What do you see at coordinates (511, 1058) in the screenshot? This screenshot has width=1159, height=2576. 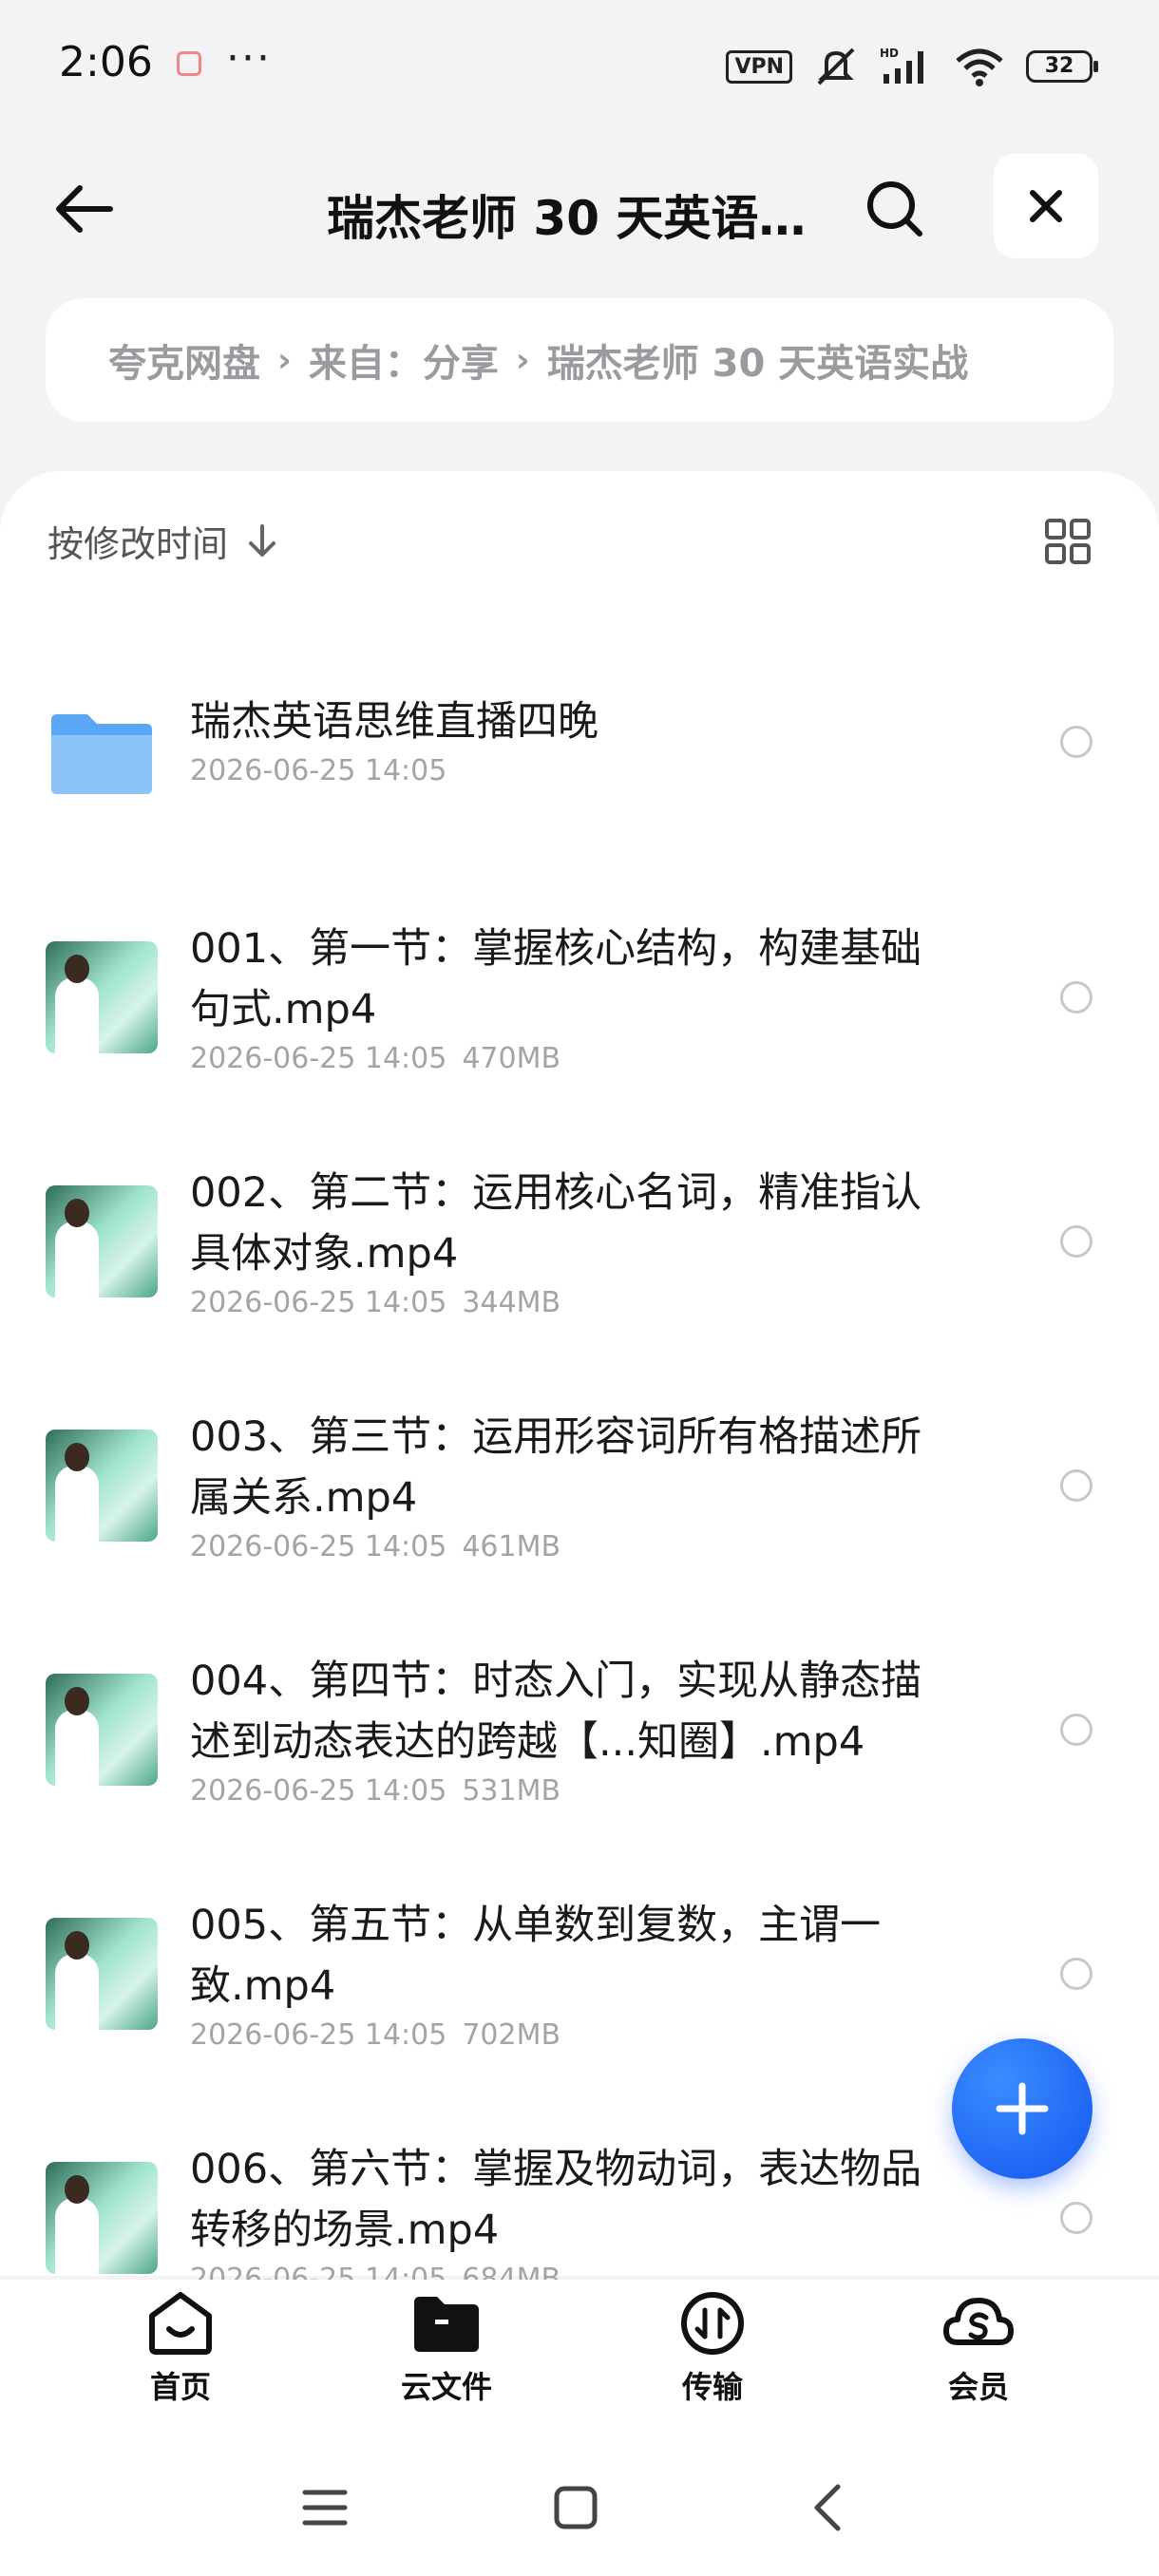 I see `file-size: 470MB` at bounding box center [511, 1058].